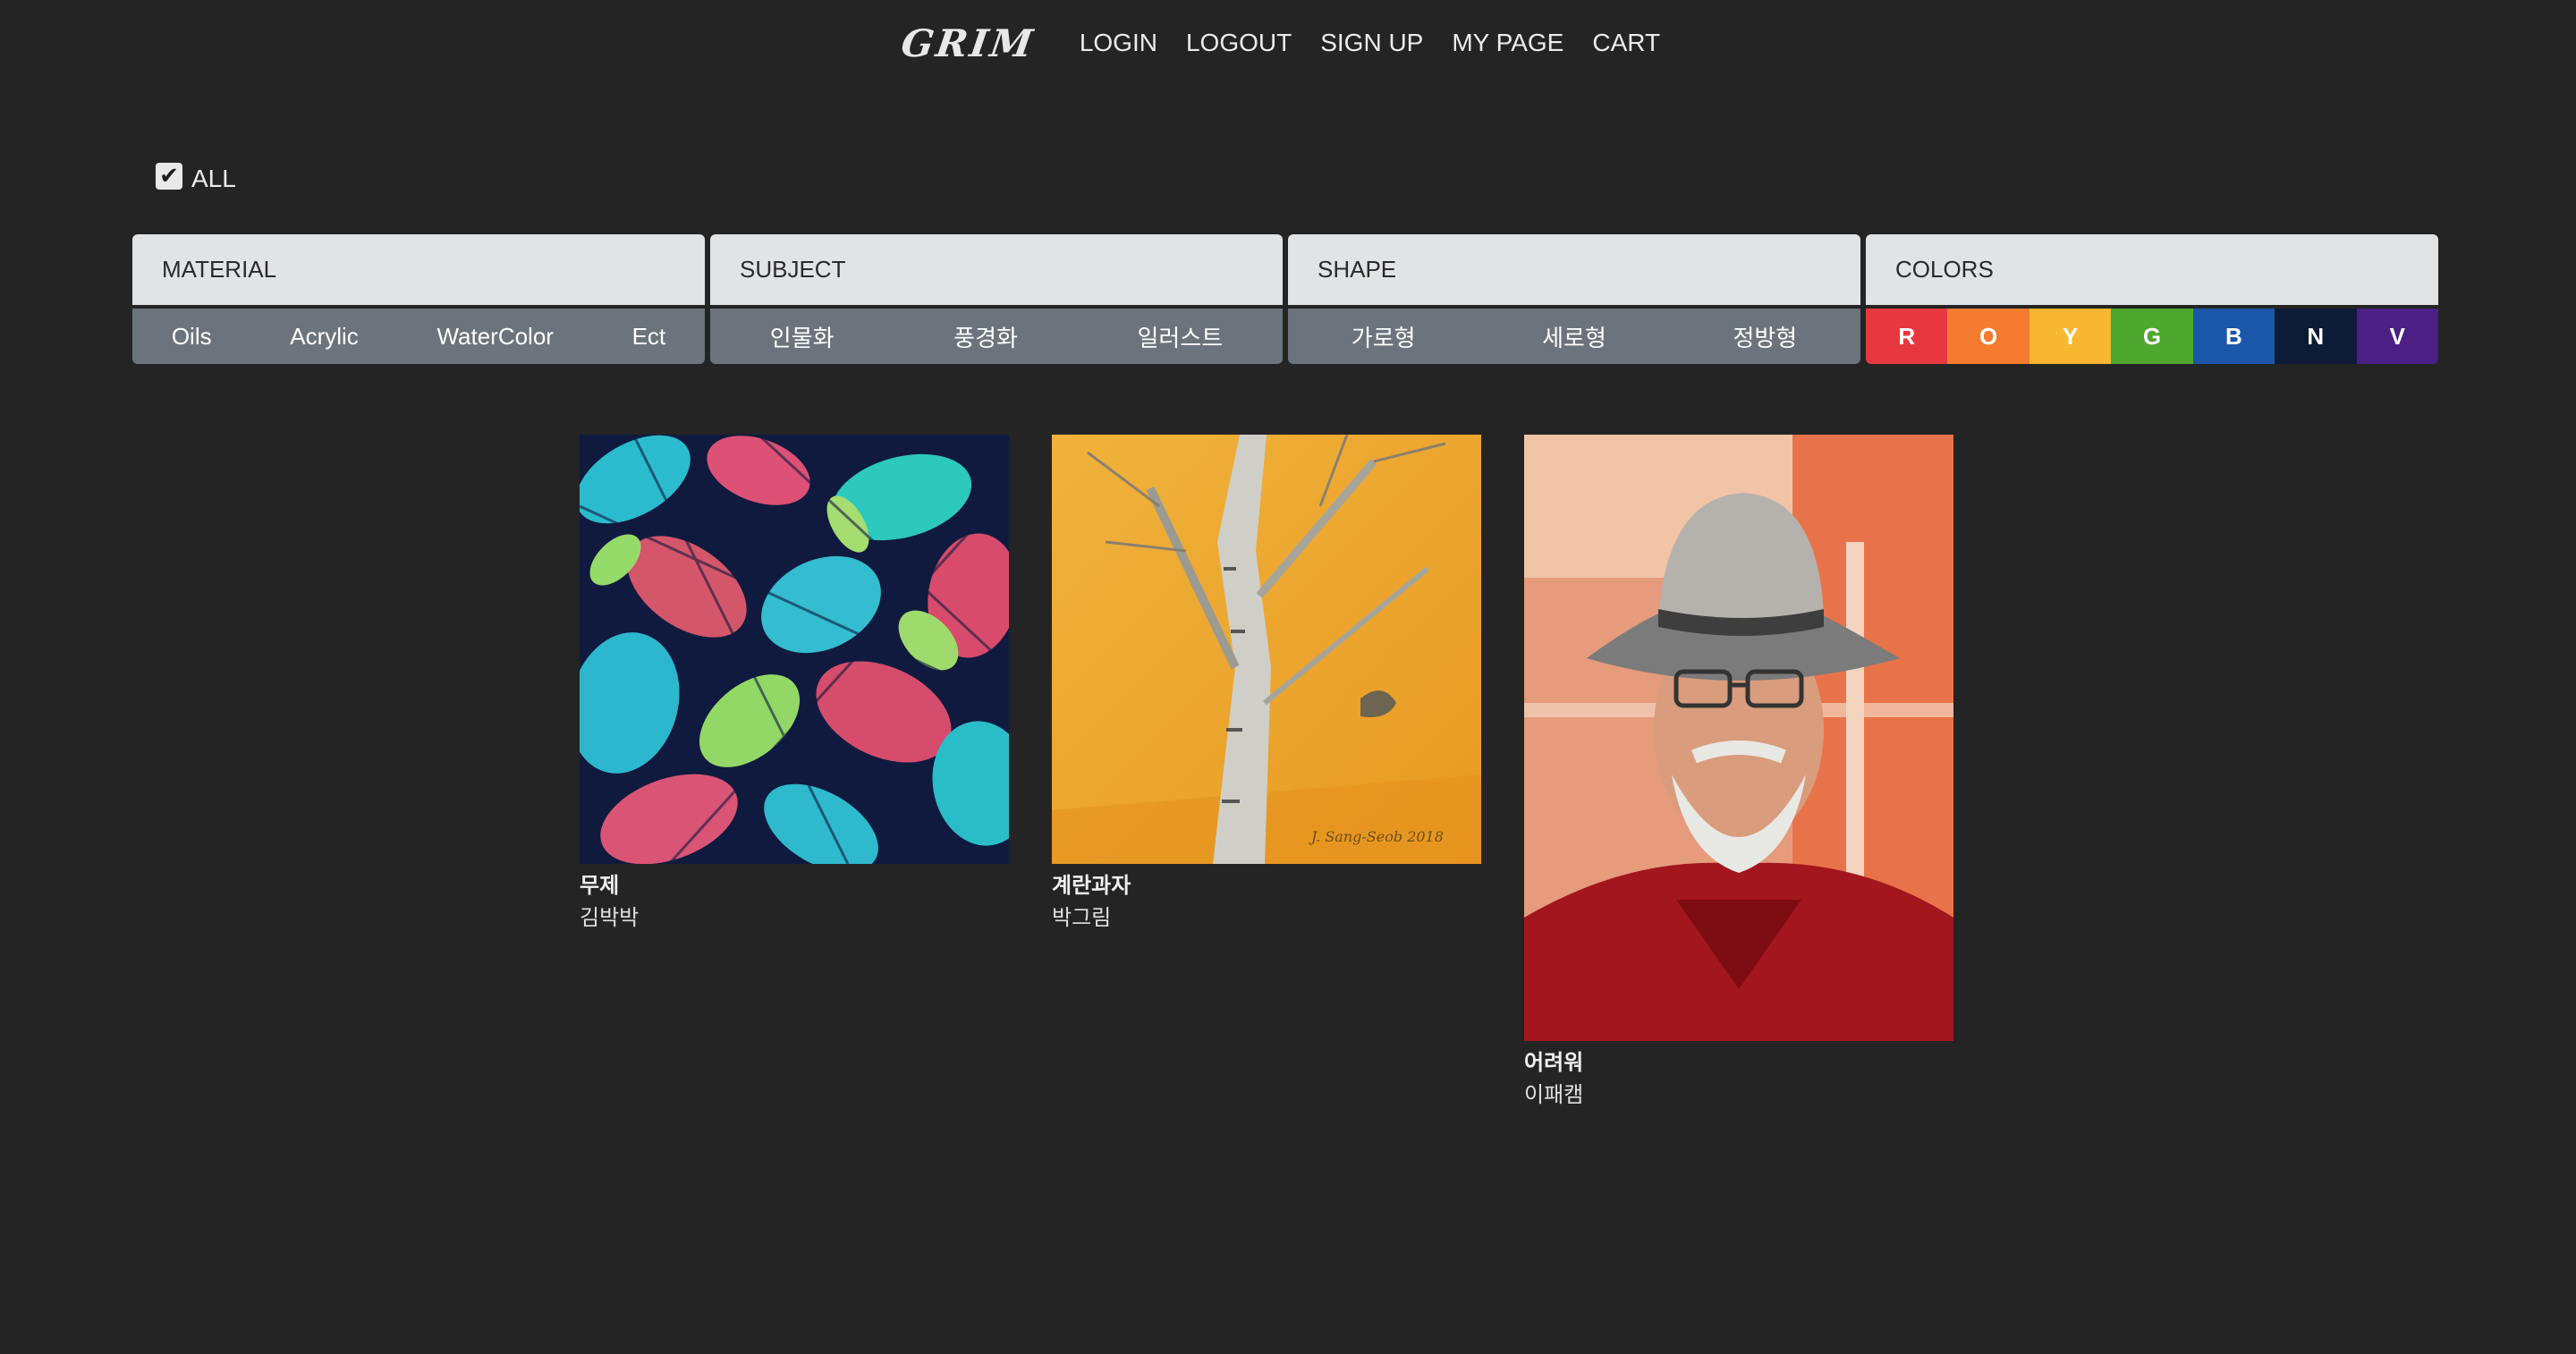  I want to click on artwork-card: 무제 김박박, so click(794, 684).